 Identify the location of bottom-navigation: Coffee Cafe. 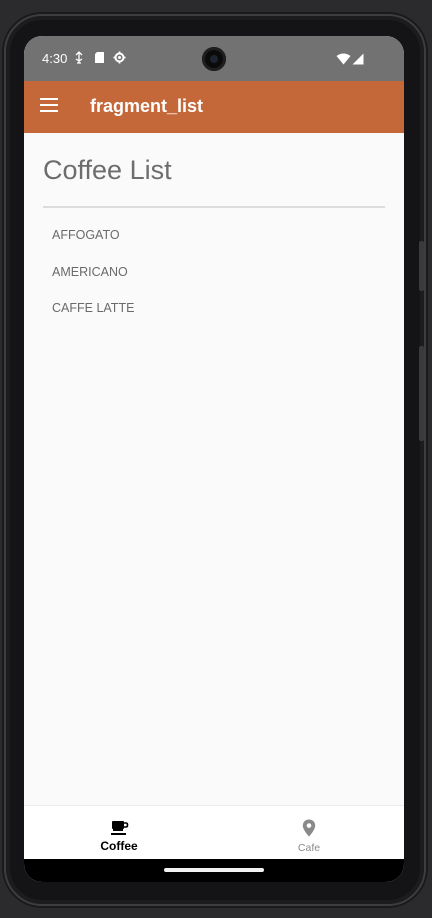
(214, 832).